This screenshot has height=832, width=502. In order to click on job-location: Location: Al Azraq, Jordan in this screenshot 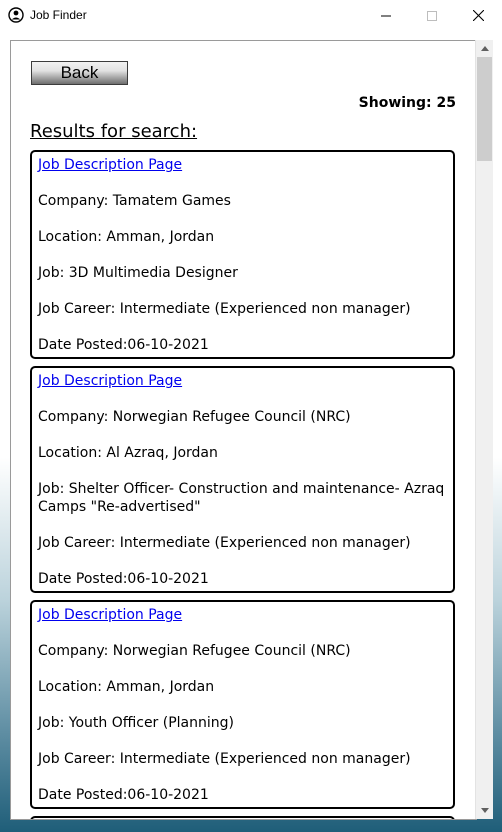, I will do `click(128, 453)`.